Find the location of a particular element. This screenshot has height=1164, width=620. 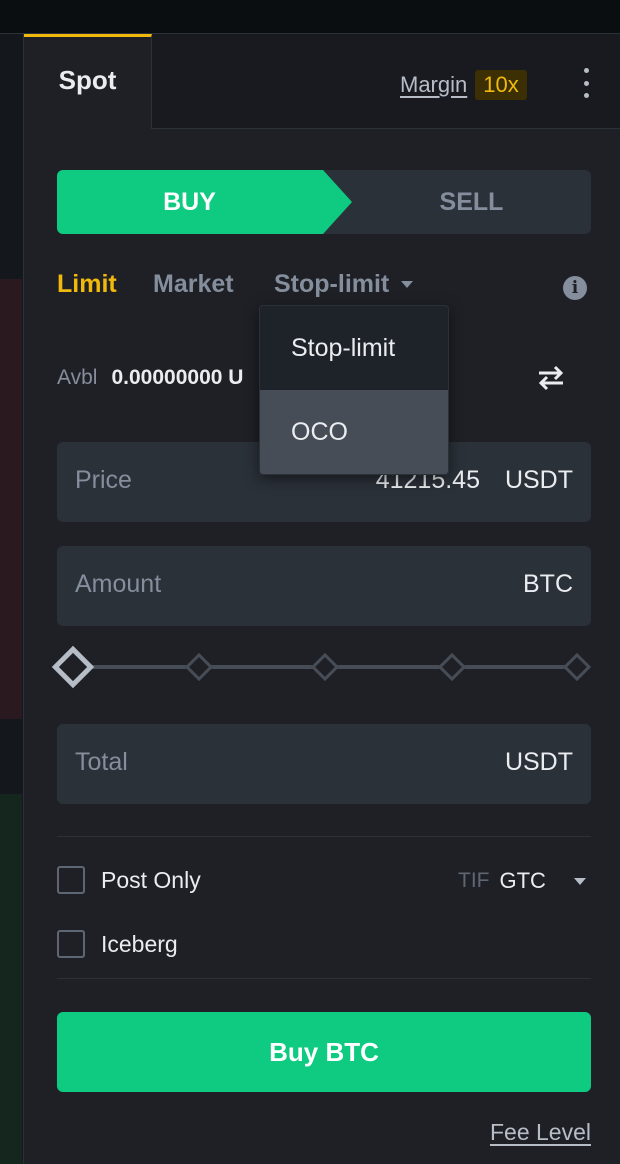

order-type-limit: Limit is located at coordinates (87, 284).